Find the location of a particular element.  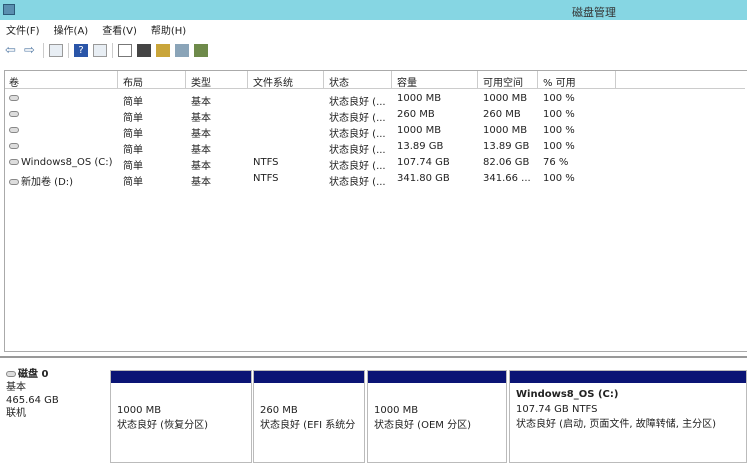

disk-name: 磁盘 0 is located at coordinates (33, 374).